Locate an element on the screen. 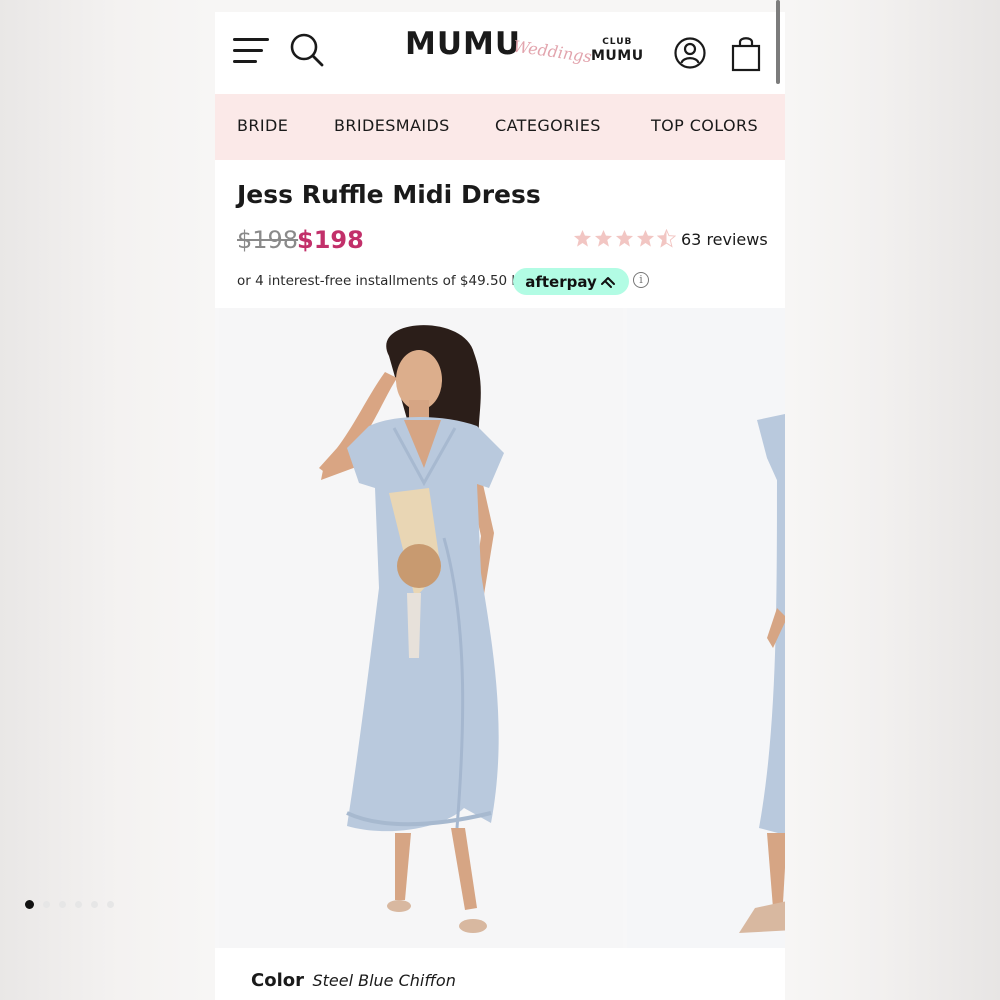  color-selector: Color Steel Blue Chiffon is located at coordinates (353, 980).